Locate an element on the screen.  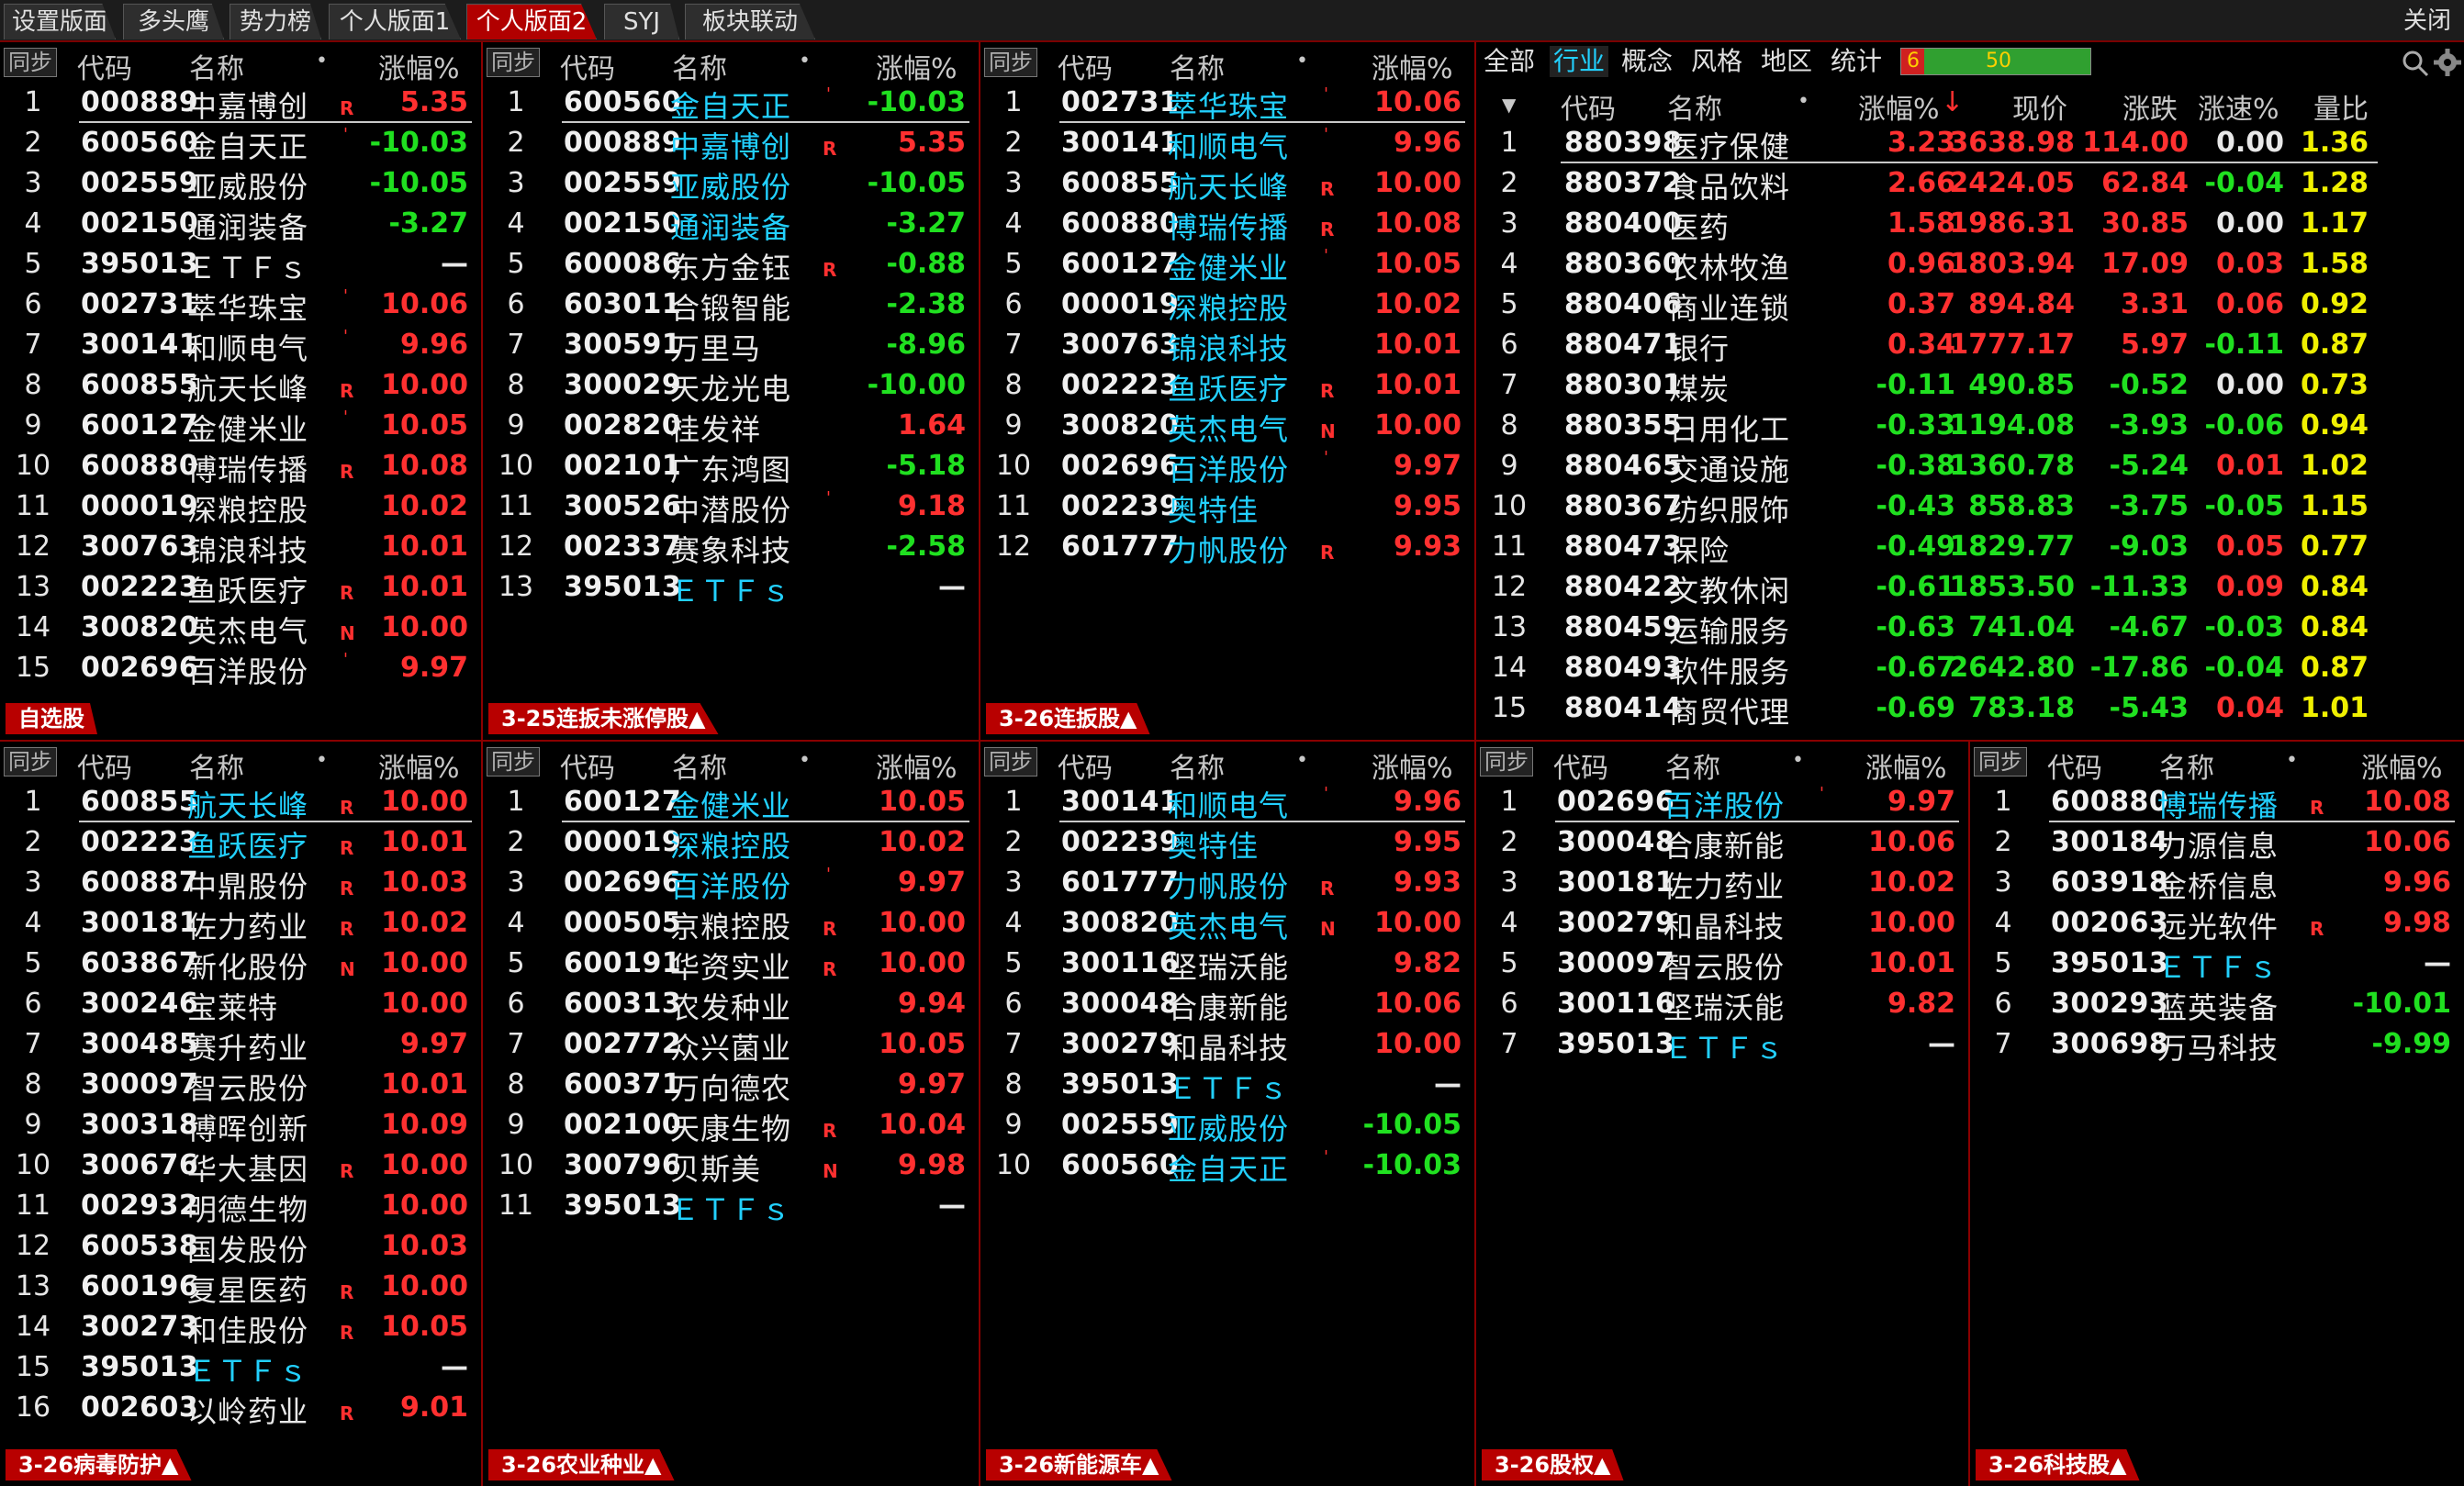
table-row: 5 300097 智云股份 10.01 is located at coordinates (1722, 964).